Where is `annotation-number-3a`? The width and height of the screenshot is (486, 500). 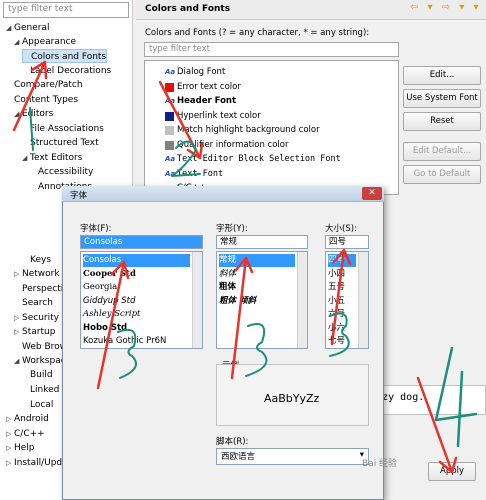
annotation-number-3a is located at coordinates (127, 353).